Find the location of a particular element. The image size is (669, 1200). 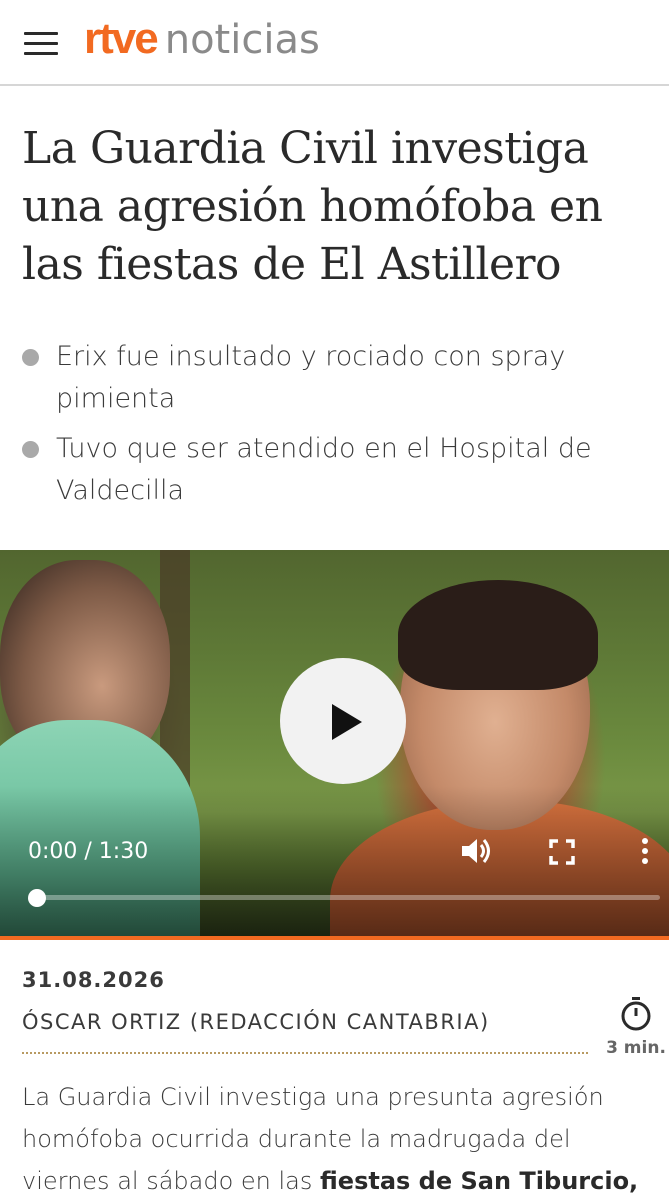

play-icon is located at coordinates (347, 722).